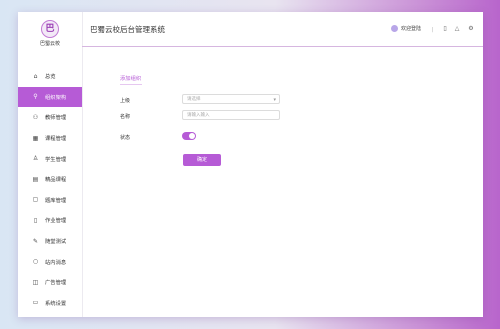 This screenshot has height=329, width=500. Describe the element at coordinates (35, 200) in the screenshot. I see `comment-icon: ▢` at that location.